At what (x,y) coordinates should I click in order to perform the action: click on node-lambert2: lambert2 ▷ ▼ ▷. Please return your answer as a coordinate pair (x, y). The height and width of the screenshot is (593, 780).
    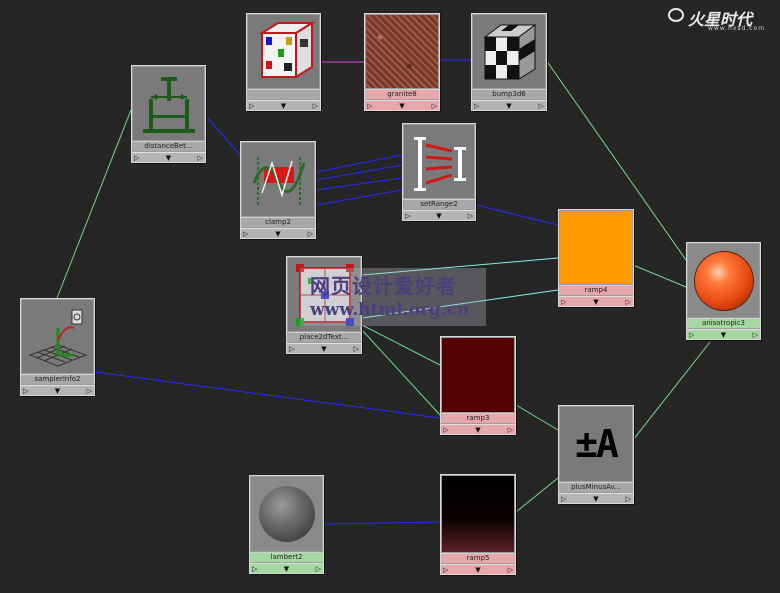
    Looking at the image, I should click on (286, 524).